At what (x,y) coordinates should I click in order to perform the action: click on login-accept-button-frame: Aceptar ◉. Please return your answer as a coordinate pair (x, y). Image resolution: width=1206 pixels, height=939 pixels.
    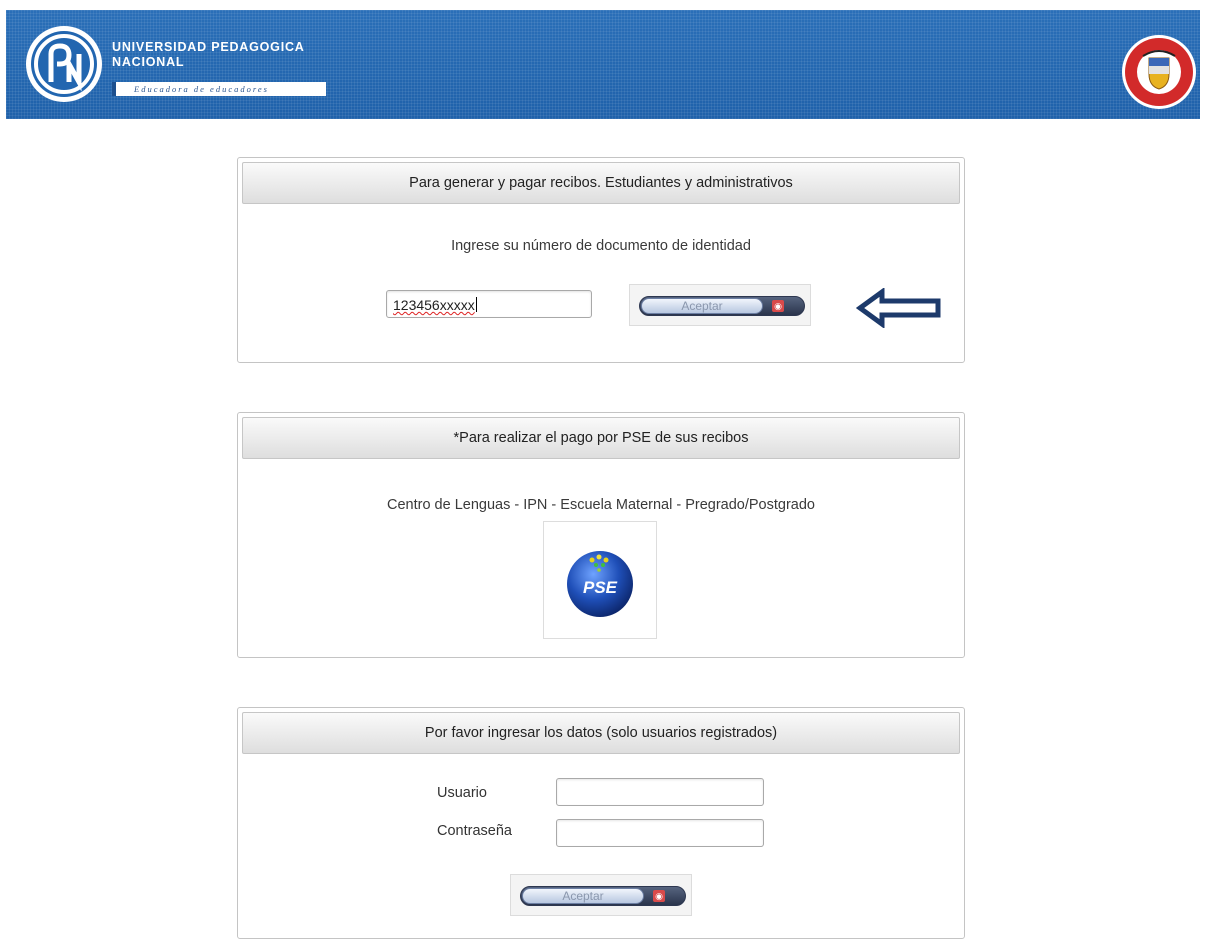
    Looking at the image, I should click on (601, 895).